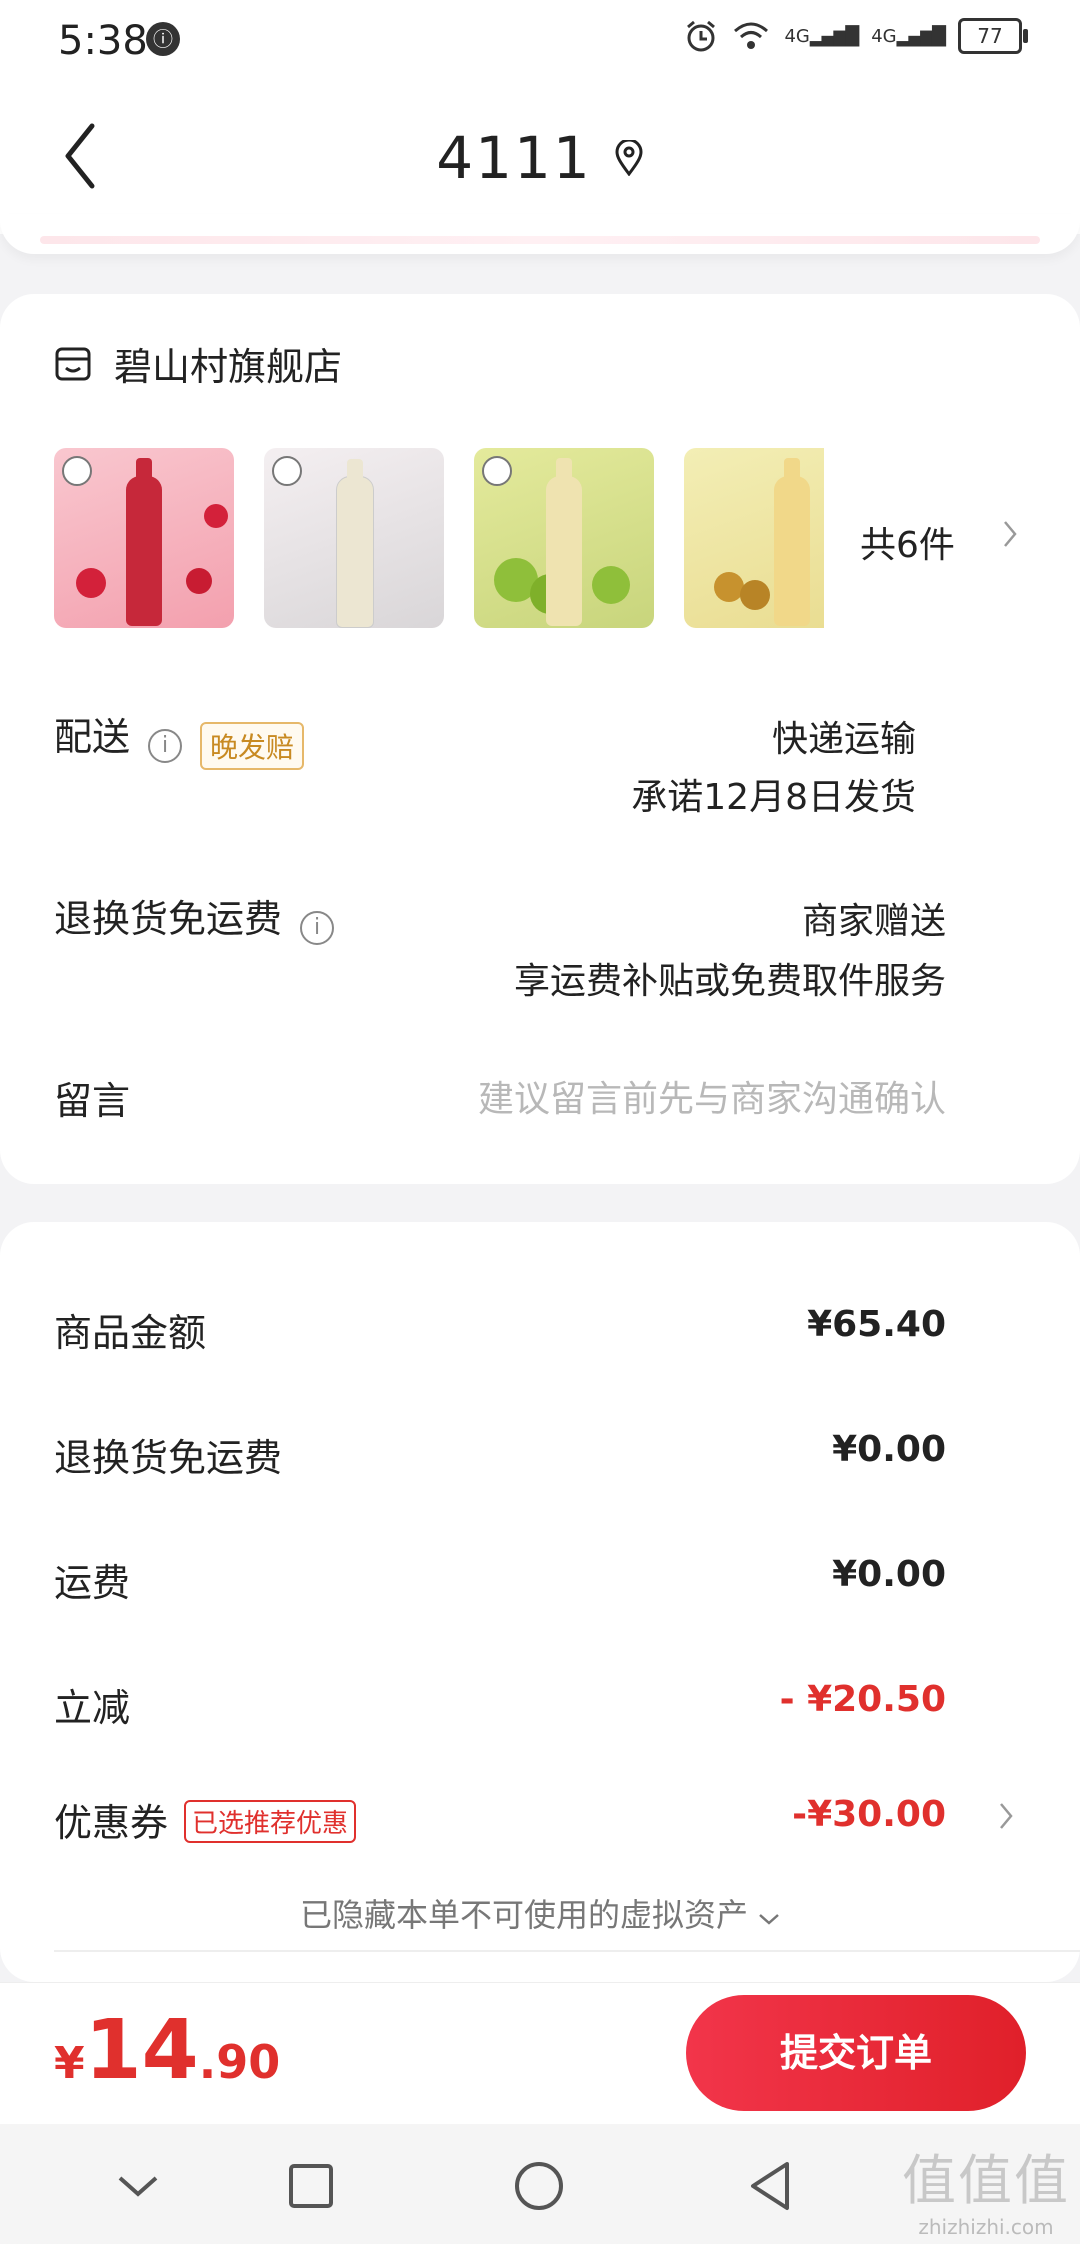  I want to click on delivery-promise: 承诺12月8日发货, so click(773, 797).